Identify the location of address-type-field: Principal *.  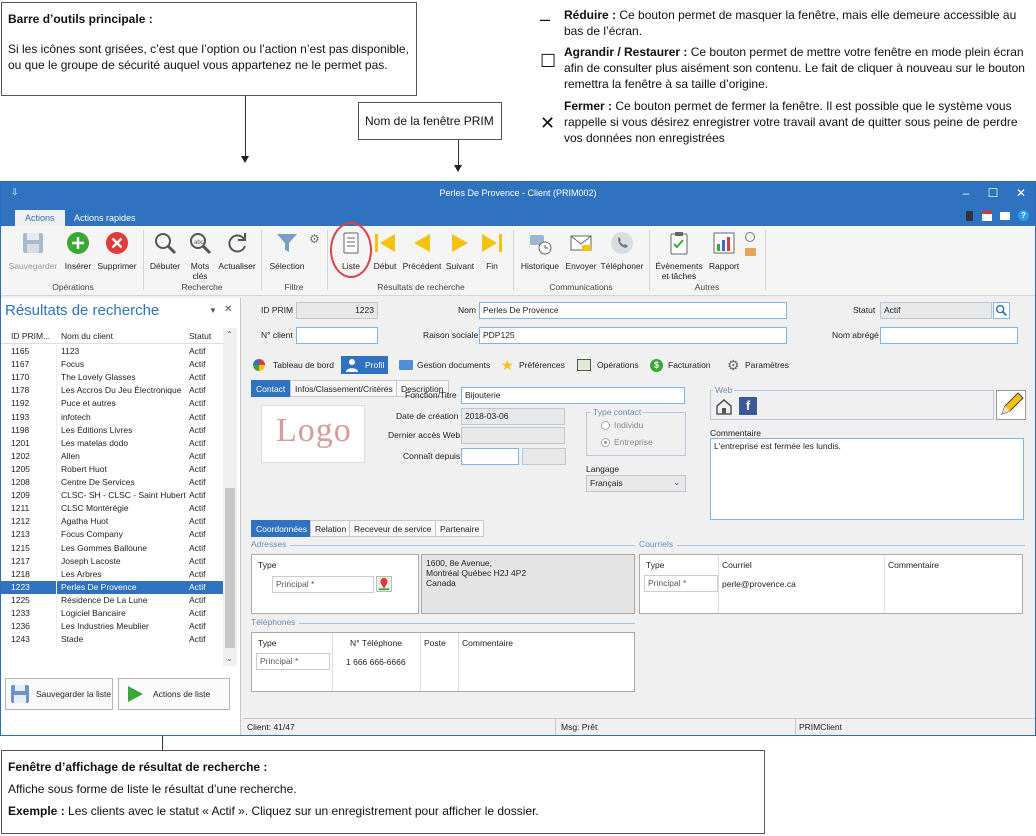
(323, 584).